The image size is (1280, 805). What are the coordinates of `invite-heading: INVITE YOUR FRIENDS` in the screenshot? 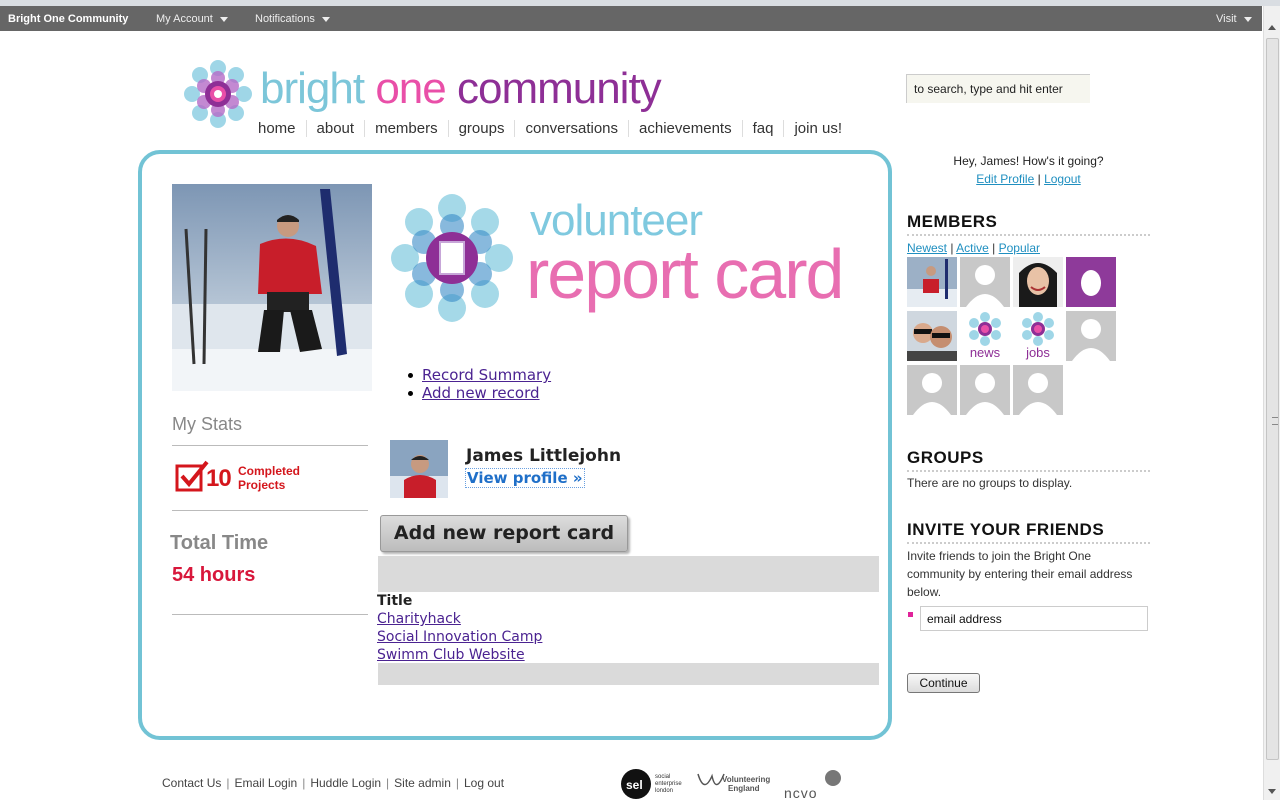 It's located at (1028, 532).